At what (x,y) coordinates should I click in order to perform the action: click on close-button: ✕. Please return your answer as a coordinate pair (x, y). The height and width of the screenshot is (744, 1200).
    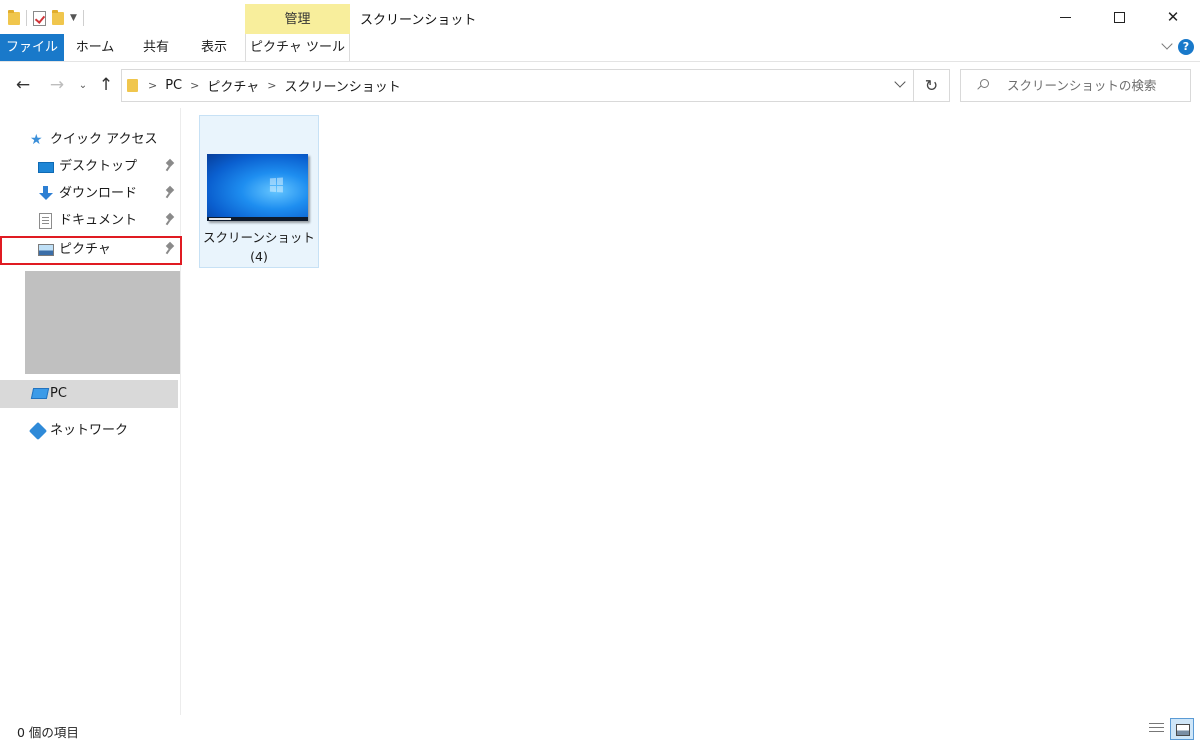
    Looking at the image, I should click on (1173, 17).